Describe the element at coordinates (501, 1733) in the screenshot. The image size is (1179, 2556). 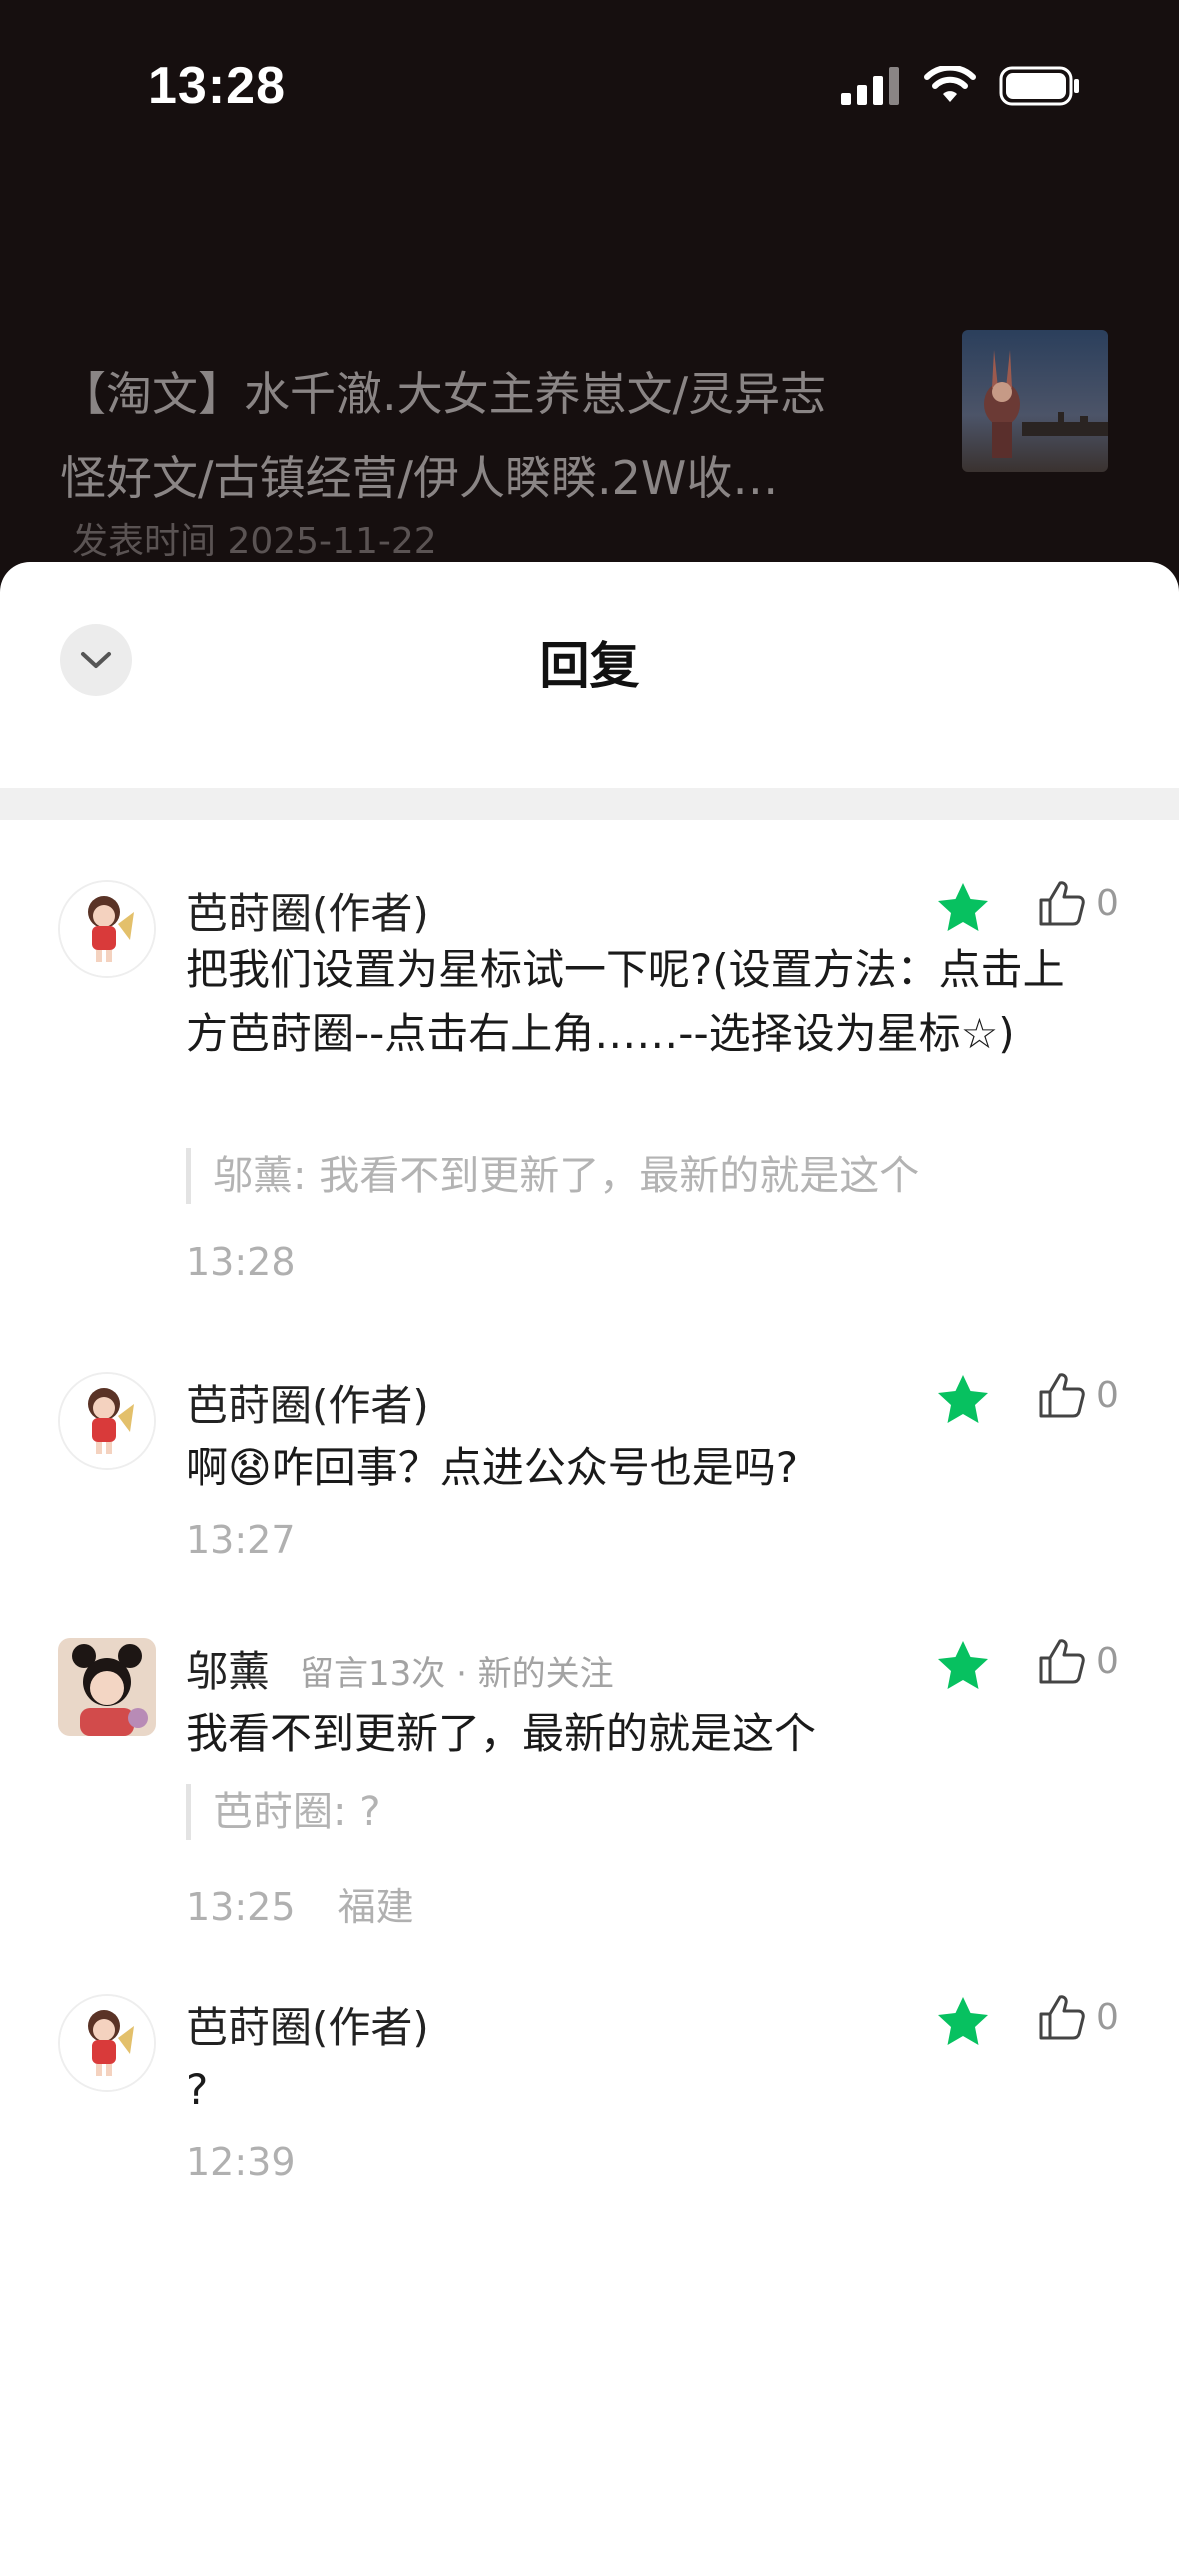
I see `comment-text: 我看不到更新了，最新的就是这个` at that location.